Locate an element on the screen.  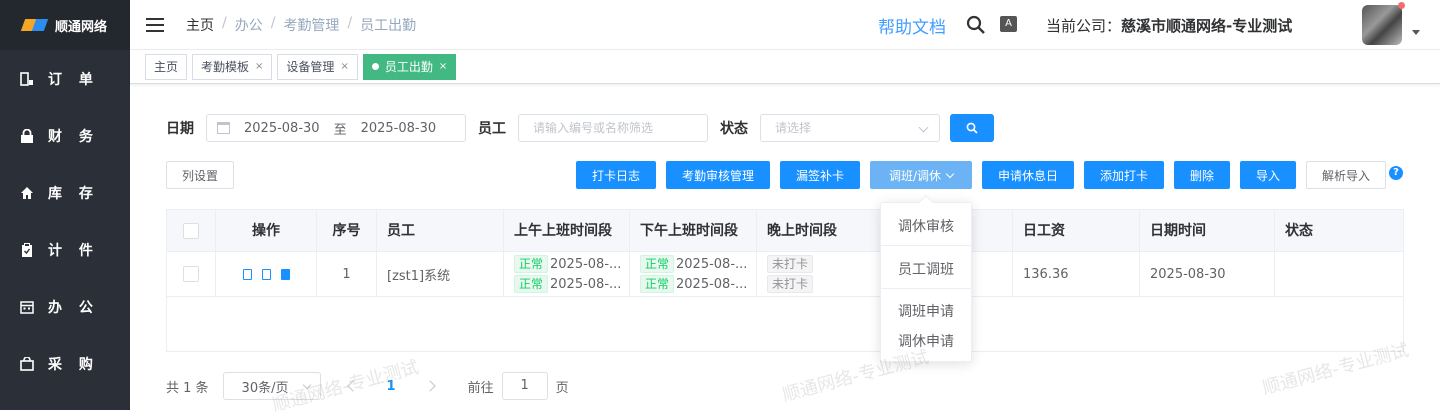
search-icon is located at coordinates (976, 25).